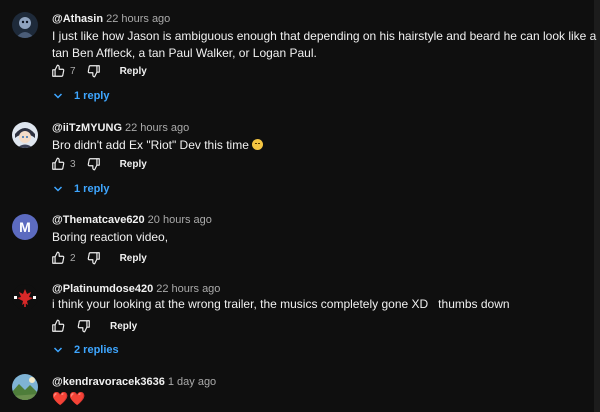  I want to click on comment-author: @Thematcave620, so click(98, 220).